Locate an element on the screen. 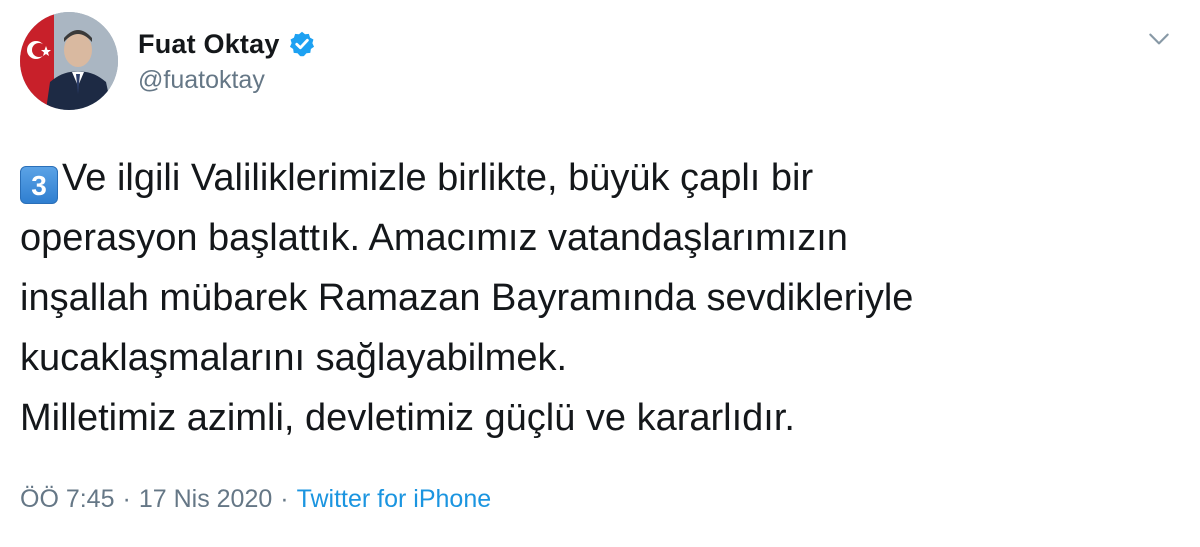  tweet-date: 17 Nis 2020 is located at coordinates (205, 499).